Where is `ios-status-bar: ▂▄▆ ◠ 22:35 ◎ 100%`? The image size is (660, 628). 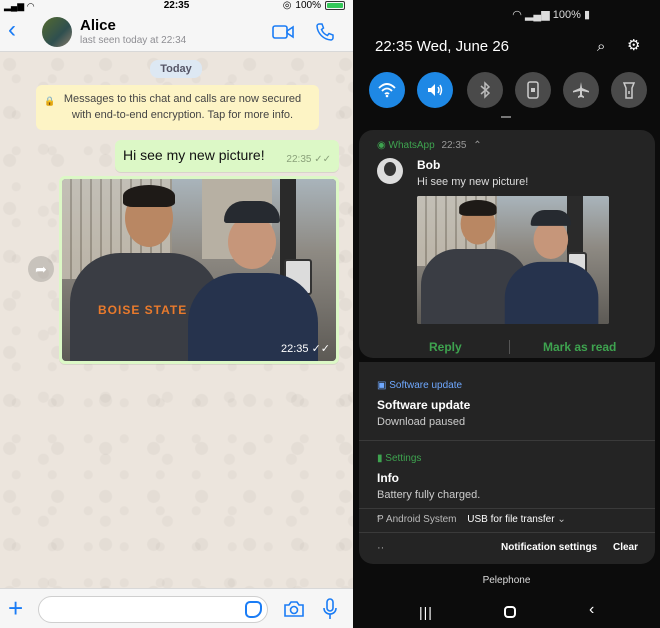
ios-status-bar: ▂▄▆ ◠ 22:35 ◎ 100% is located at coordinates (176, 6).